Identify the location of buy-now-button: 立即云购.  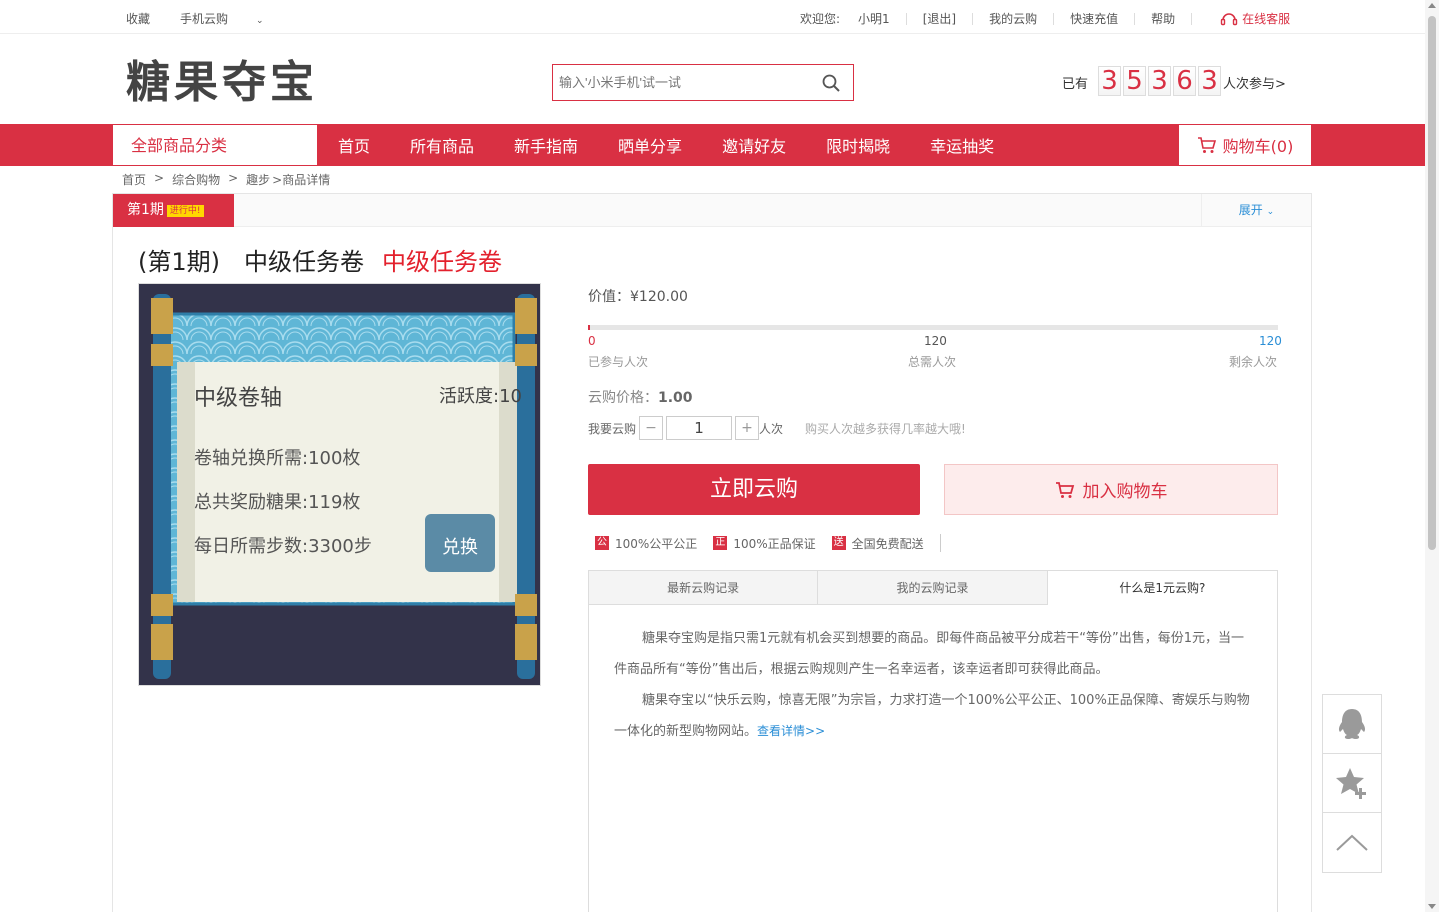
(754, 489).